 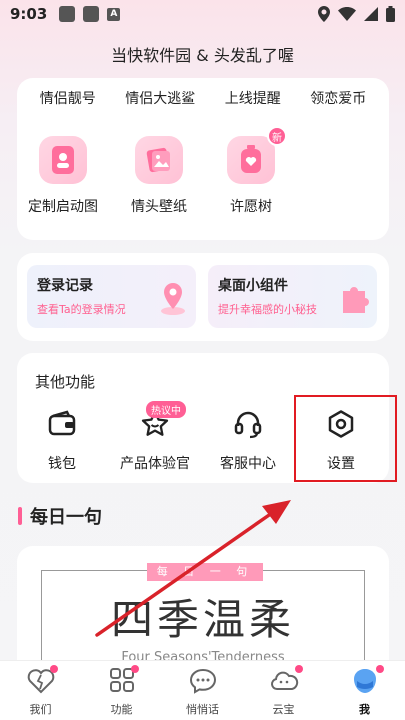 I want to click on wallet-icon, so click(x=62, y=423).